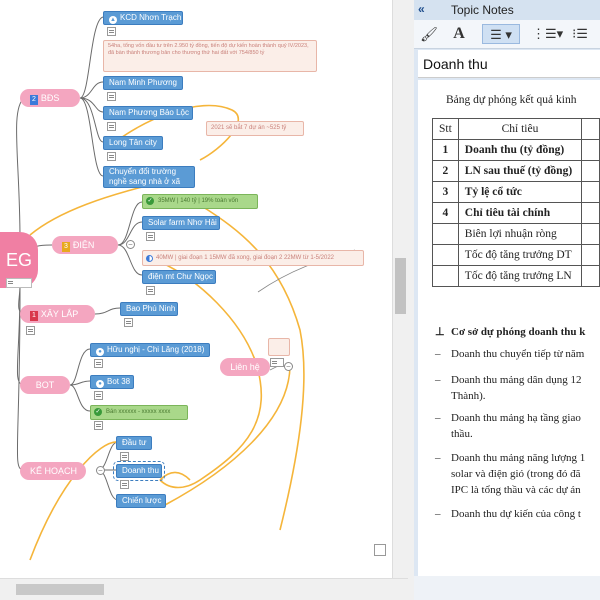 Image resolution: width=600 pixels, height=600 pixels. I want to click on topic-solar-farm: Solar farm Nhơ Hải, so click(181, 223).